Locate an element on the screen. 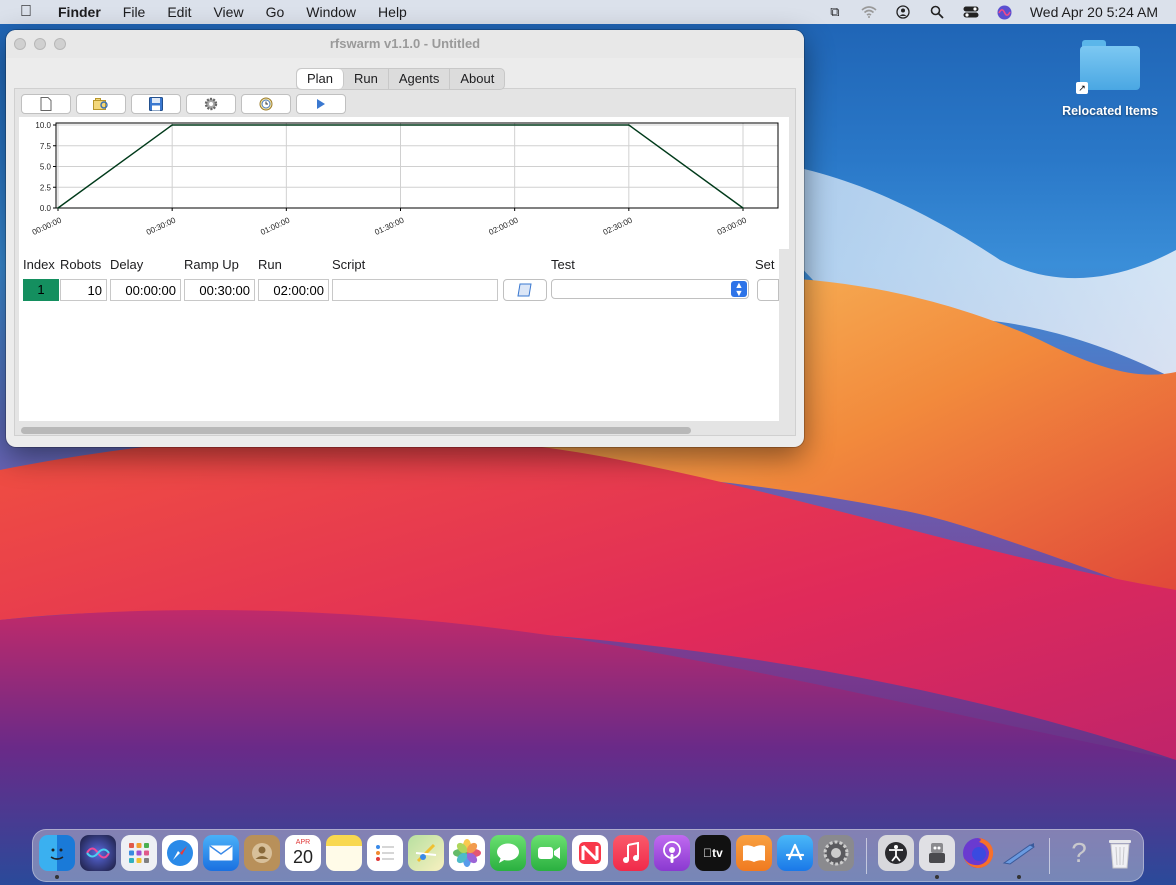  ramp-up-input is located at coordinates (219, 290).